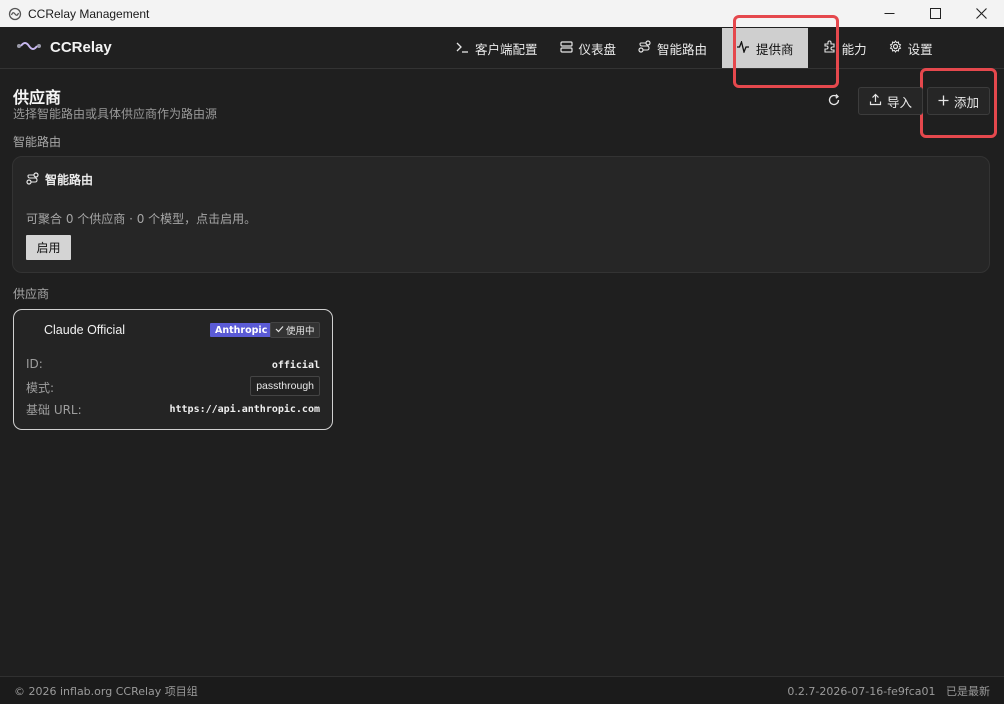 This screenshot has height=704, width=1004. I want to click on server-icon, so click(569, 48).